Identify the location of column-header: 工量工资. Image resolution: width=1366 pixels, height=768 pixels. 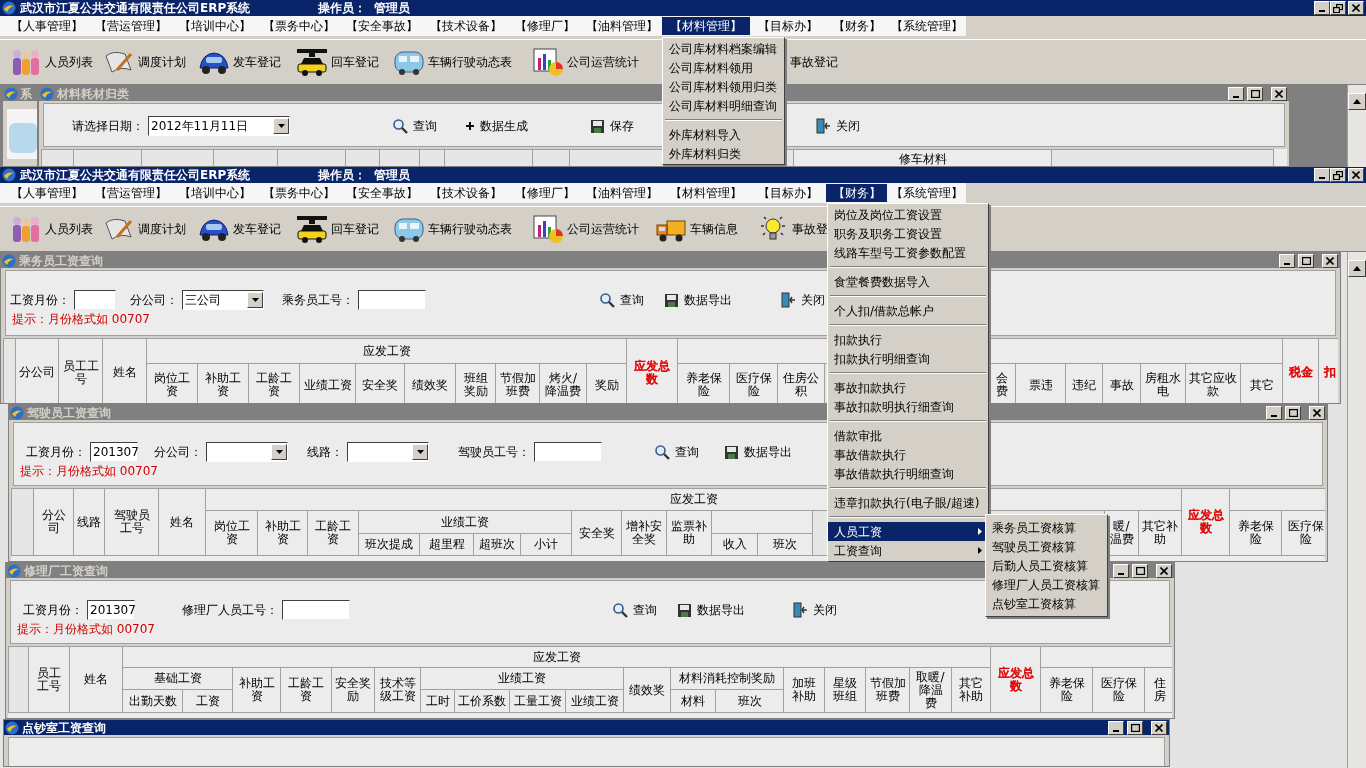
(537, 700).